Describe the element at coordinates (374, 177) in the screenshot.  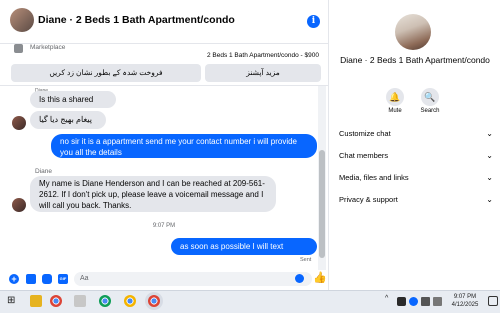
I see `section-label: Media, files and links` at that location.